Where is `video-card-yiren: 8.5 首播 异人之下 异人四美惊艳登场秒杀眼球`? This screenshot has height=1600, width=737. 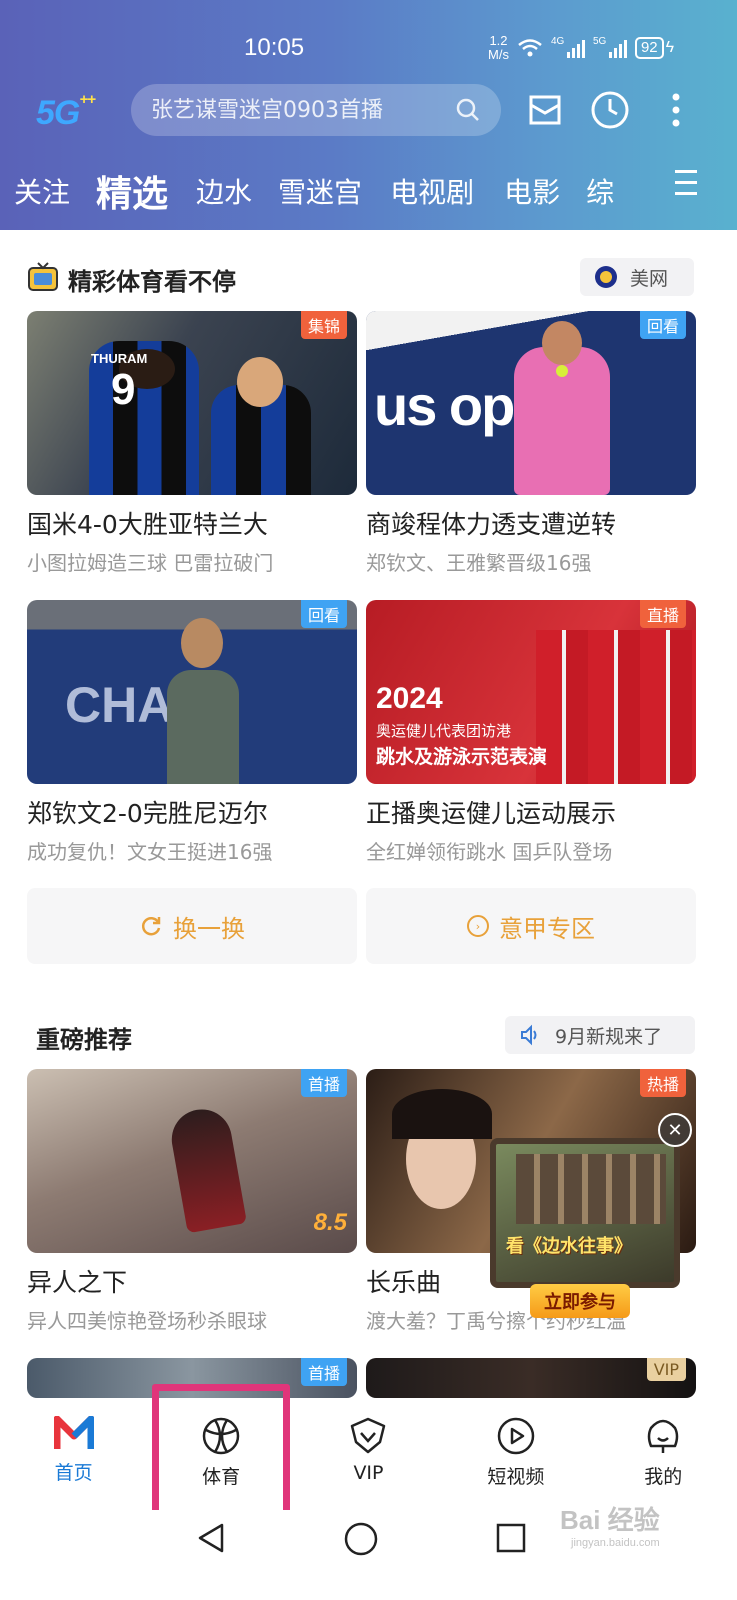 video-card-yiren: 8.5 首播 异人之下 异人四美惊艳登场秒杀眼球 is located at coordinates (192, 1201).